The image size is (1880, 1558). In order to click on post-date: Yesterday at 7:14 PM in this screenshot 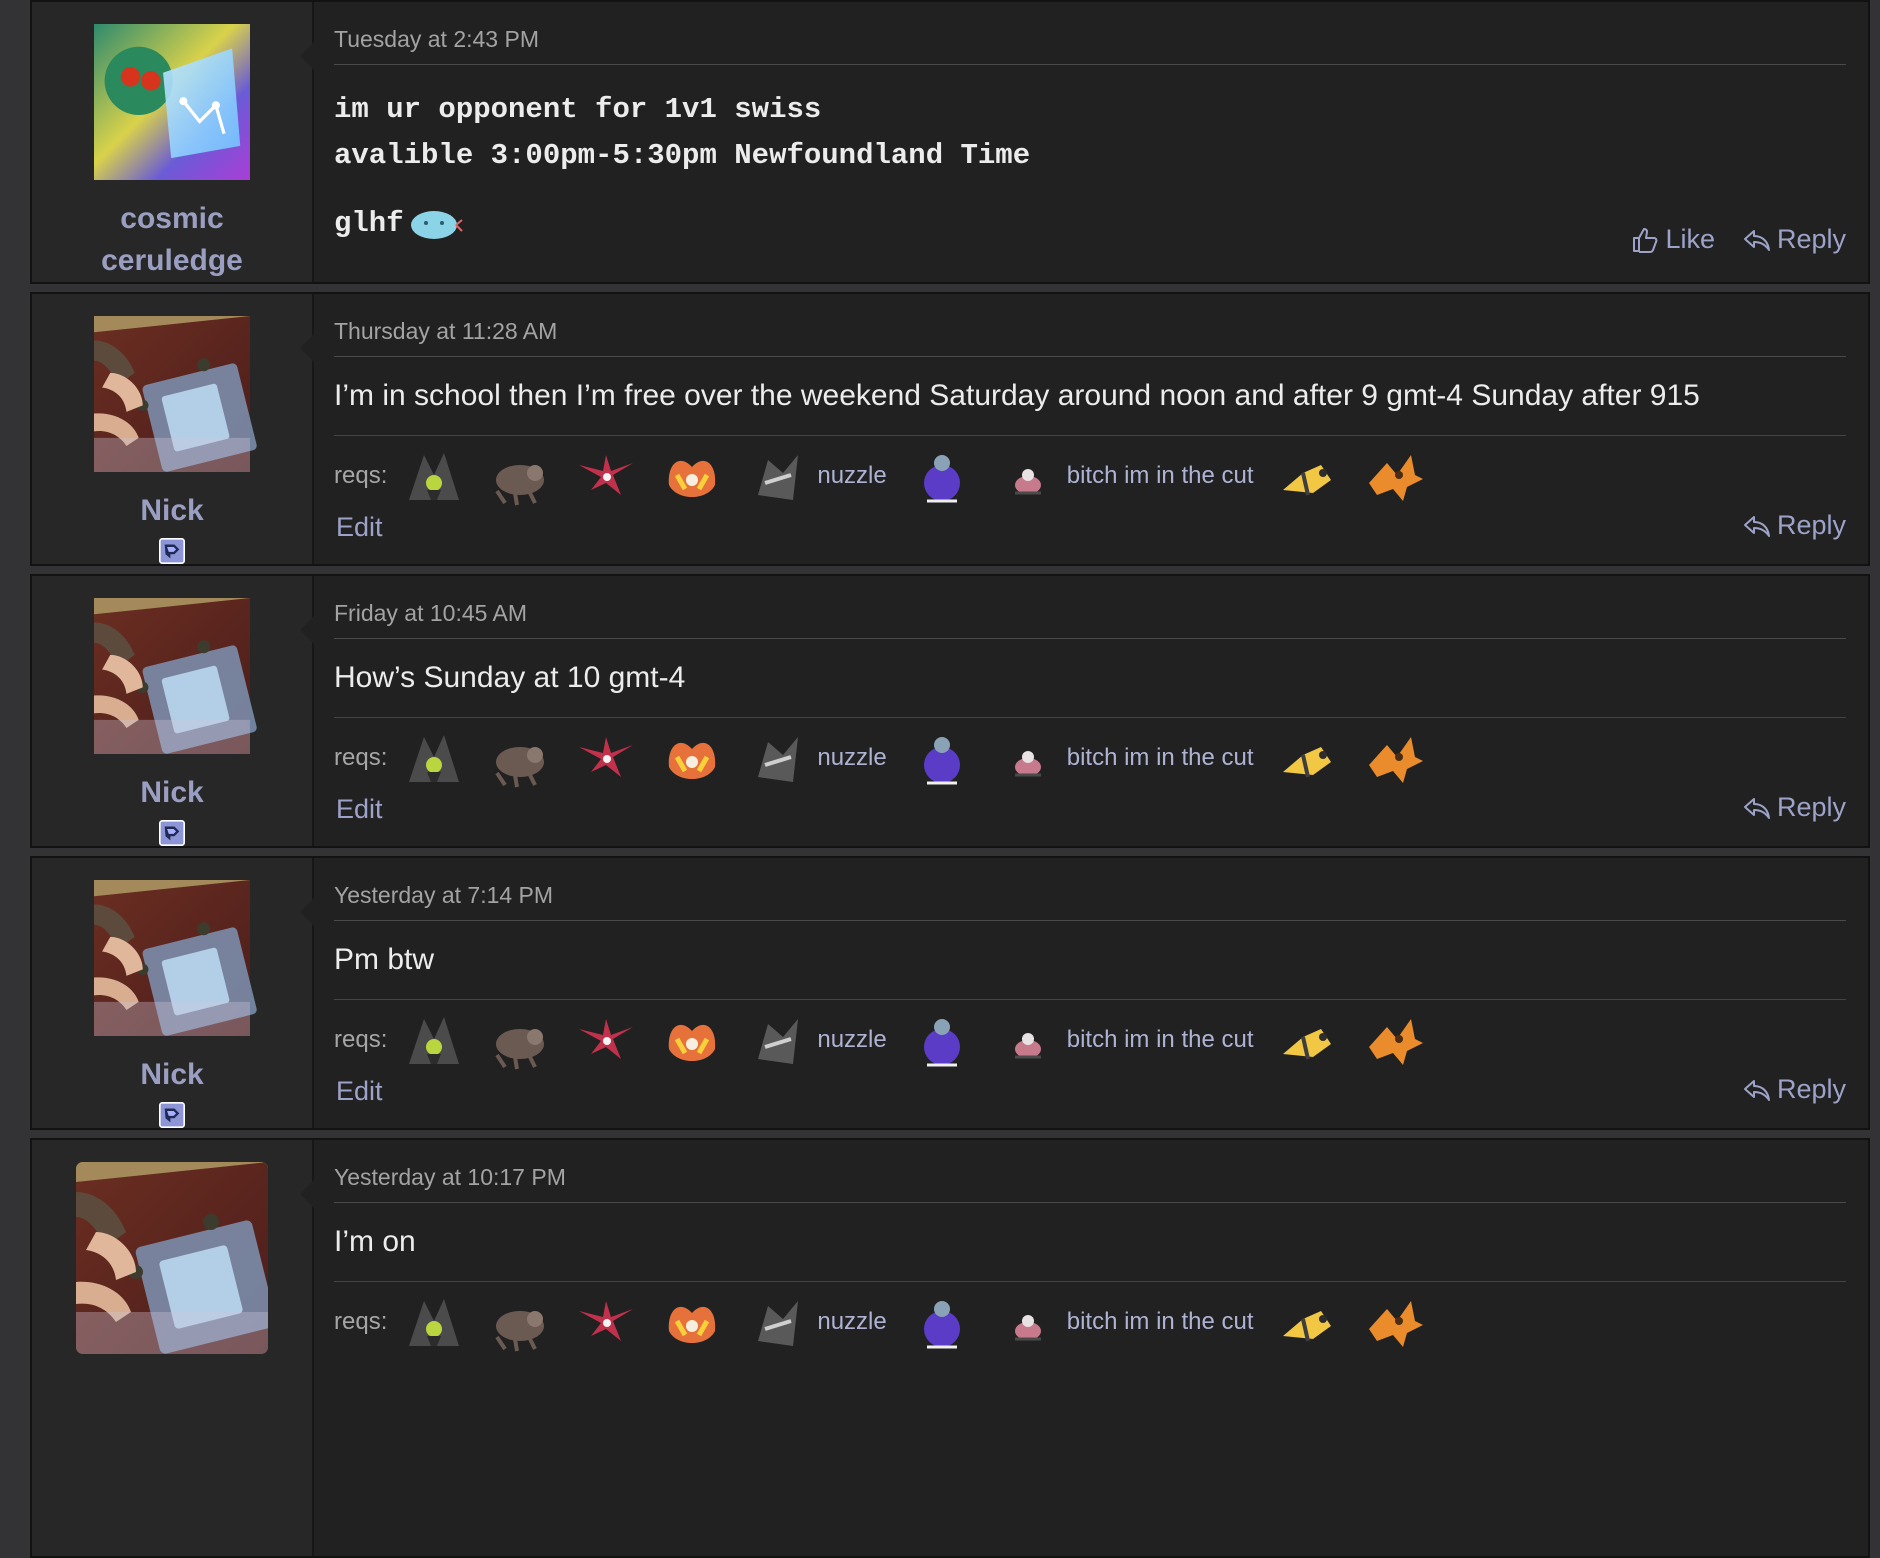, I will do `click(1090, 889)`.